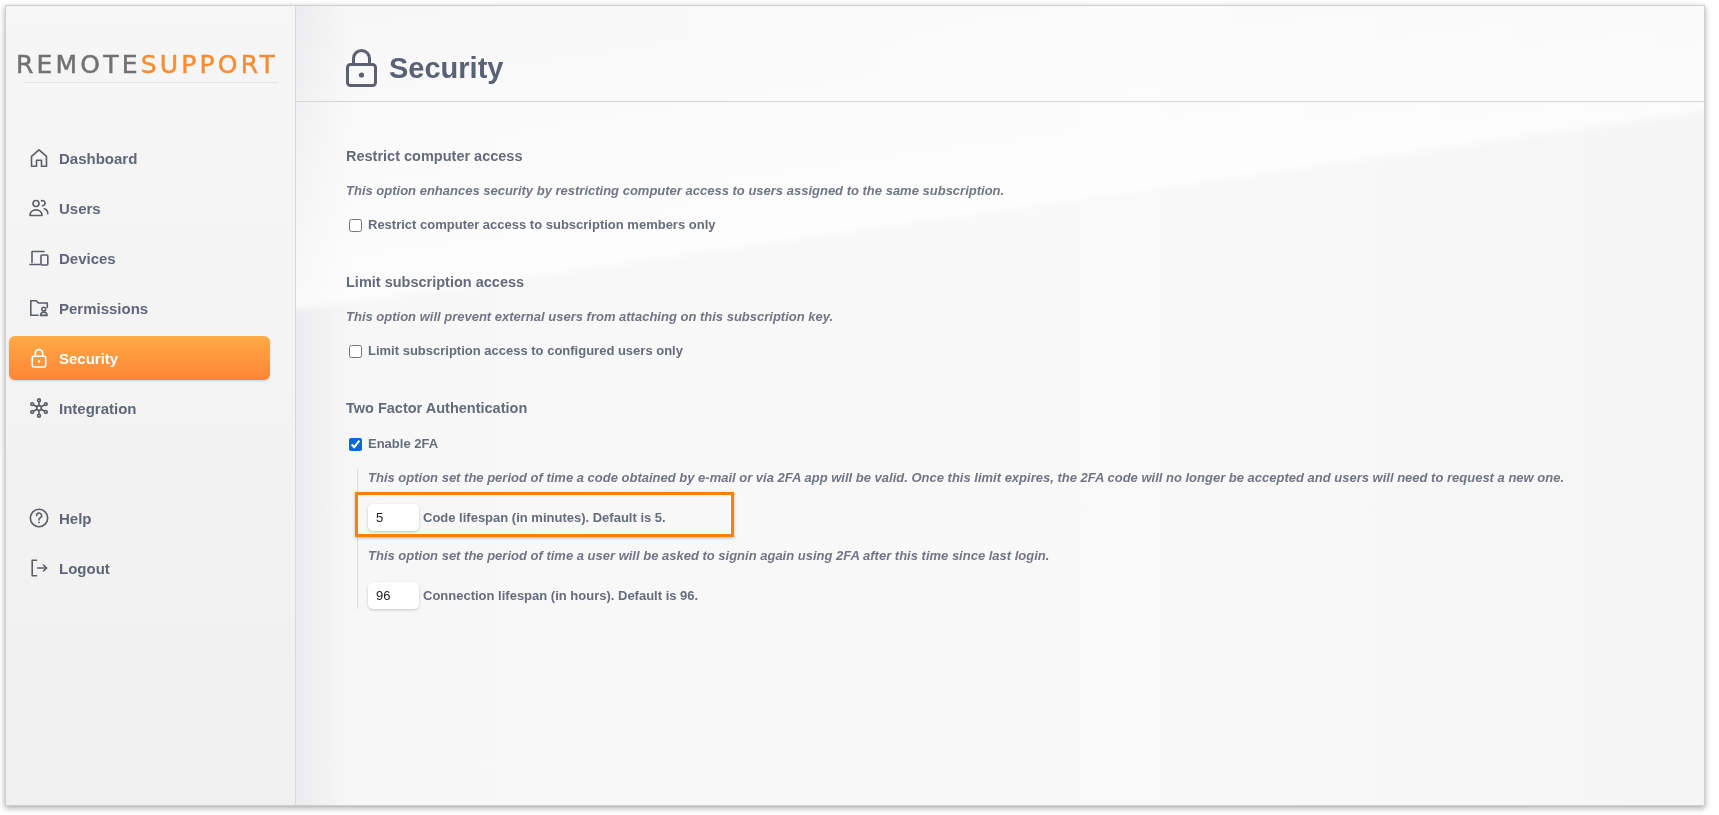 The height and width of the screenshot is (815, 1719). I want to click on setting-label: Connection lifespan (in hours). Default is 96., so click(561, 595).